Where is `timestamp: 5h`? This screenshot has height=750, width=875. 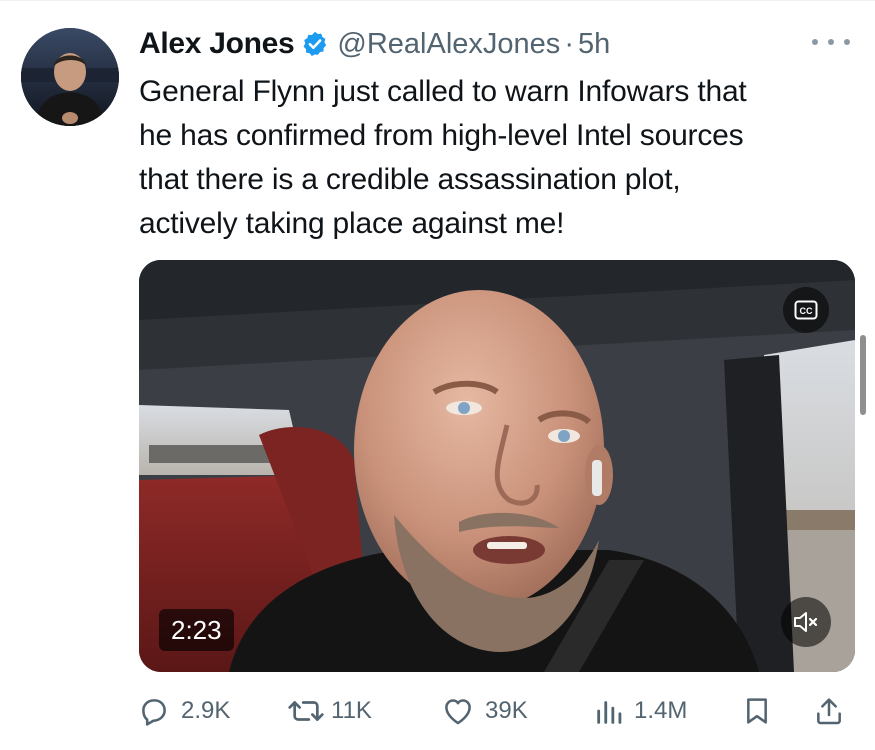 timestamp: 5h is located at coordinates (594, 44).